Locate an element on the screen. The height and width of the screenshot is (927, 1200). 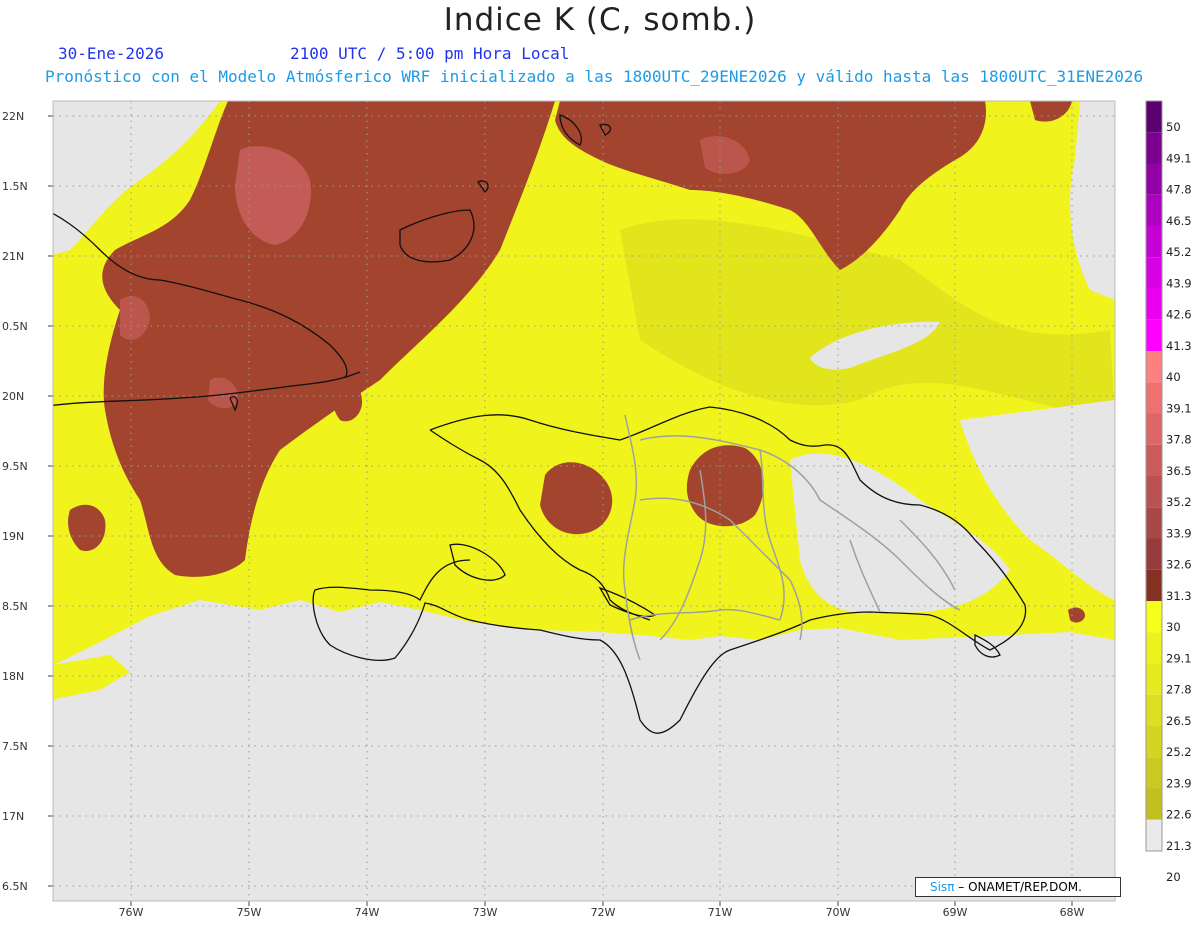
colorbar-label: 45.2 is located at coordinates (1179, 252).